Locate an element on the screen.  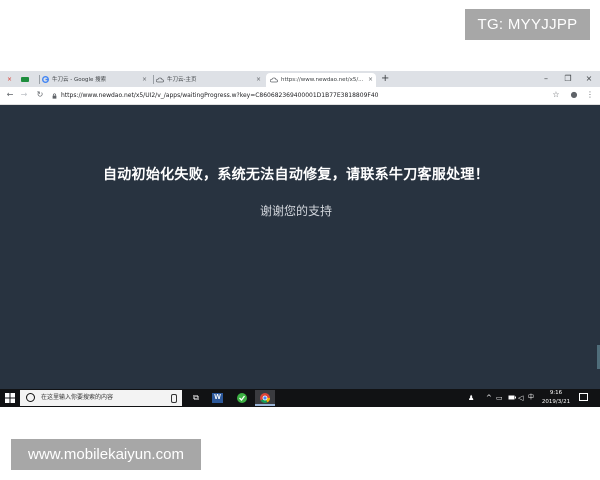
maximize-button: ❐ is located at coordinates (568, 79).